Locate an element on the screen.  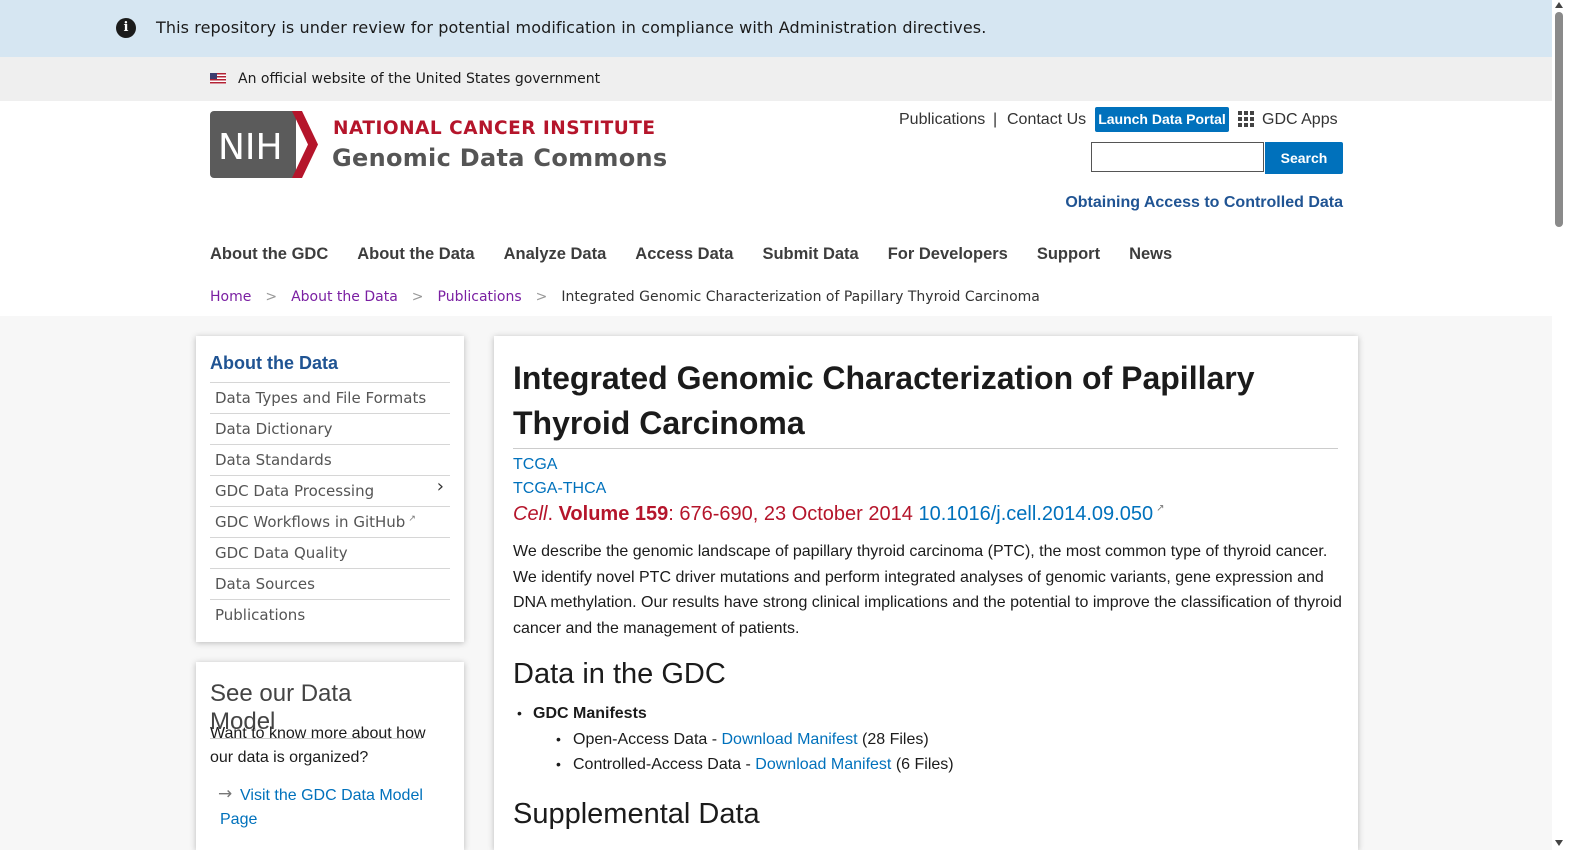
us-flag-icon is located at coordinates (218, 78).